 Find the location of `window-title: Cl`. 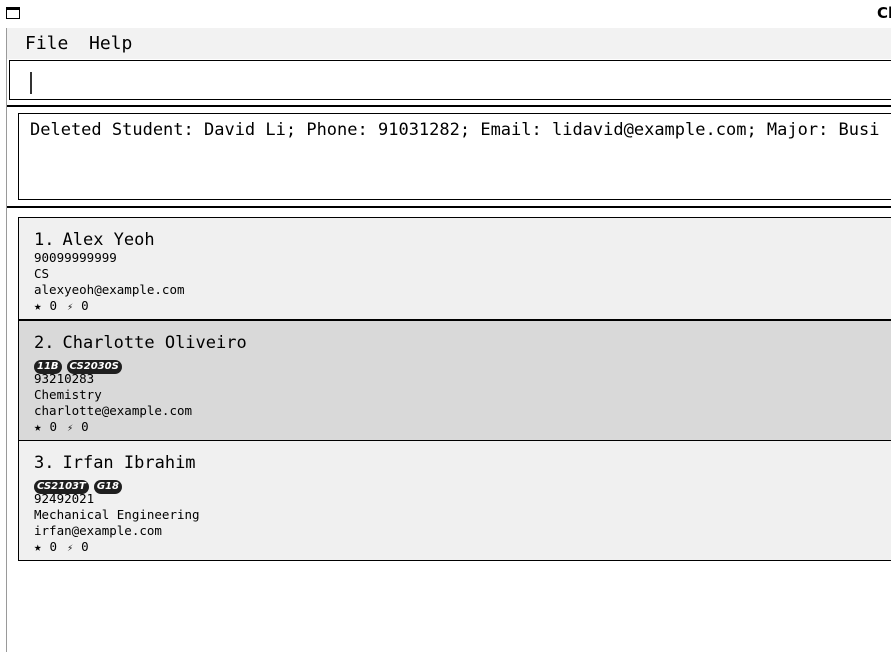

window-title: Cl is located at coordinates (884, 13).